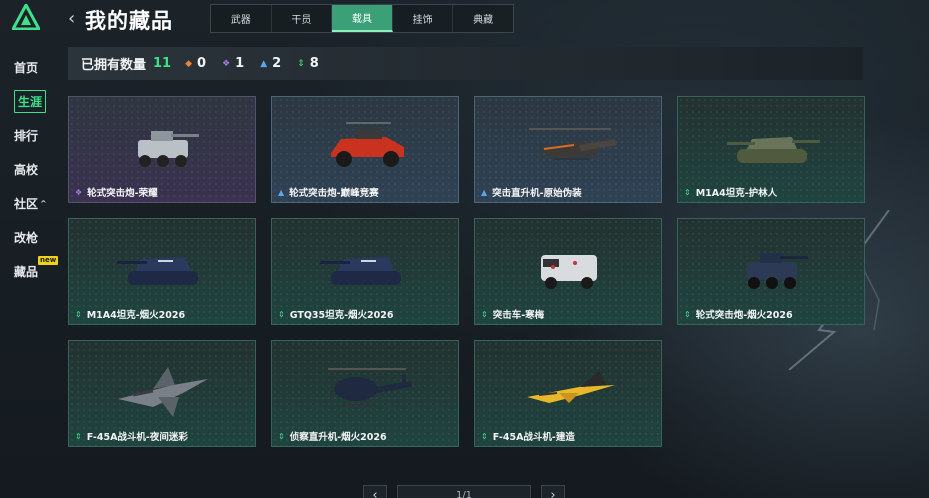 This screenshot has width=929, height=498. Describe the element at coordinates (483, 18) in the screenshot. I see `tab-4: 典藏` at that location.